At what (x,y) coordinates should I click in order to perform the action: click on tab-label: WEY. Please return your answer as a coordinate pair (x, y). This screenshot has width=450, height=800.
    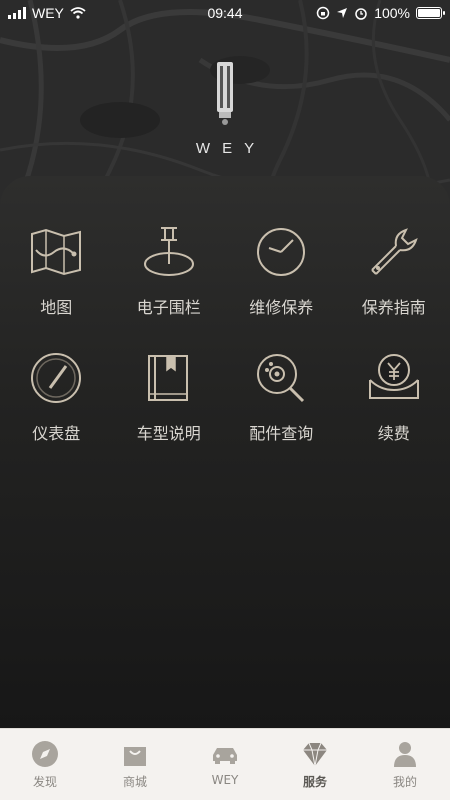
    Looking at the image, I should click on (225, 780).